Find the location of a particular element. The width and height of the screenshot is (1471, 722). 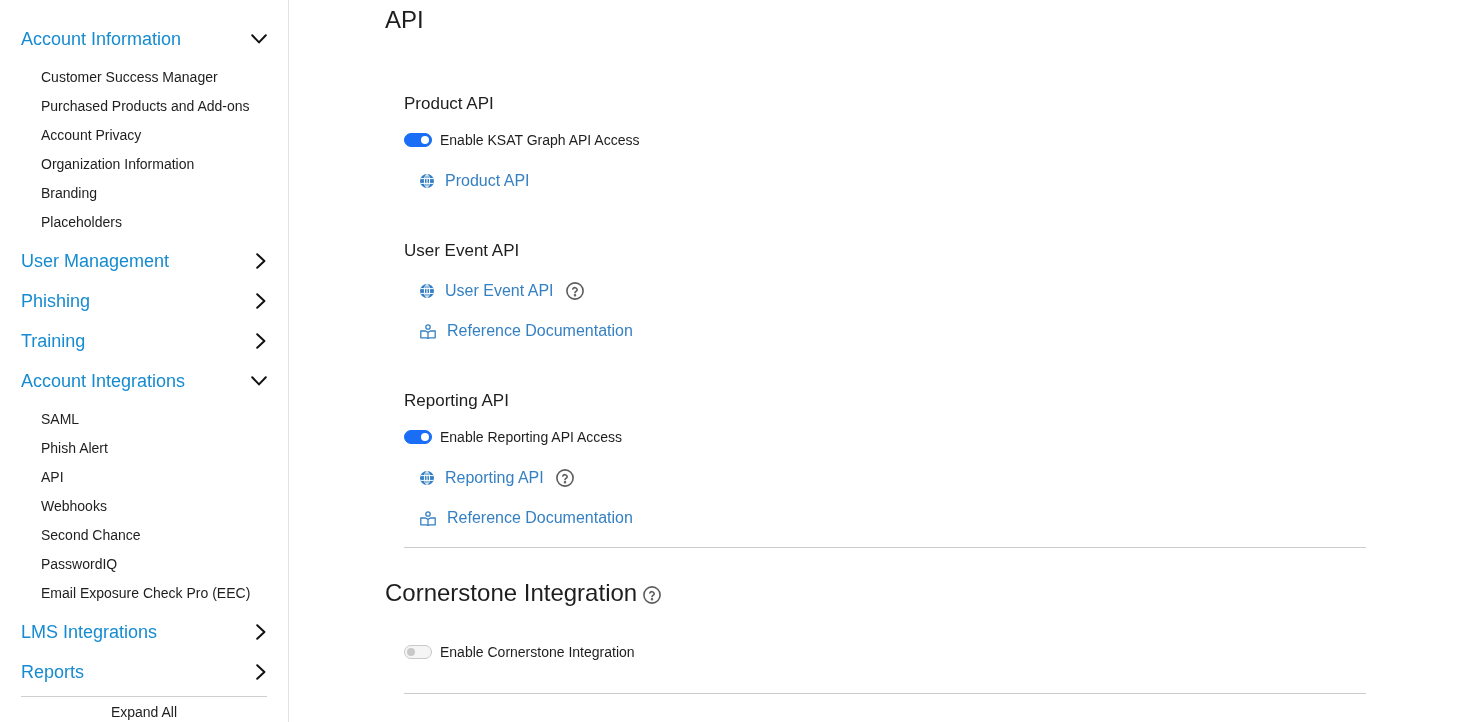

sidebar-group-header: LMS Integrations is located at coordinates (144, 632).